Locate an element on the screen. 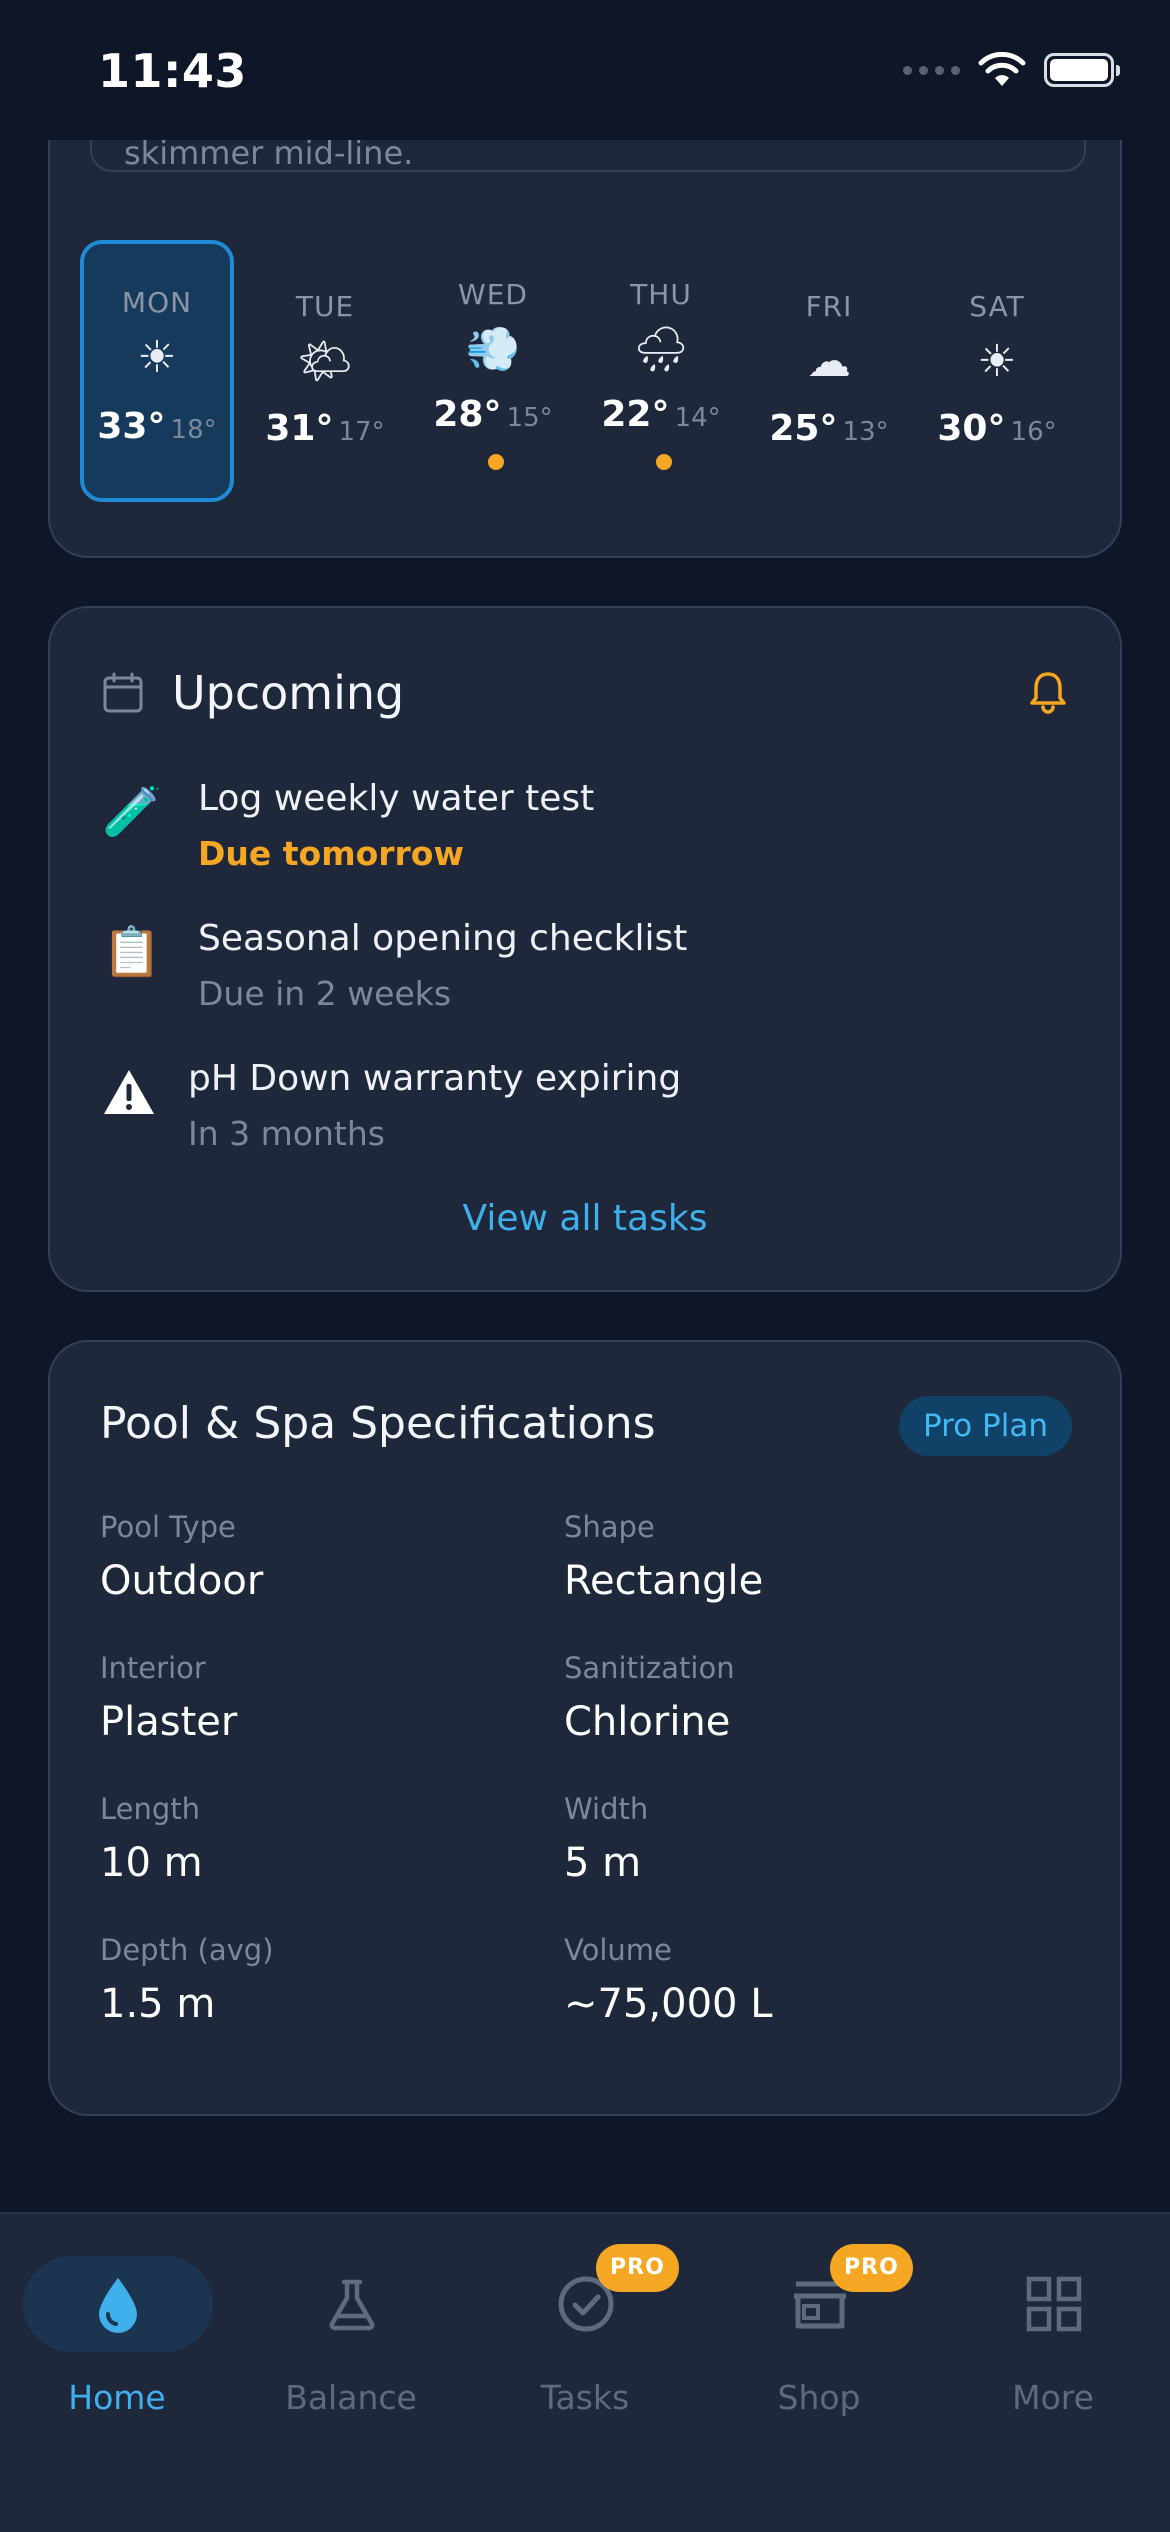  sun-behind-cloud-icon: 🌤 is located at coordinates (325, 361).